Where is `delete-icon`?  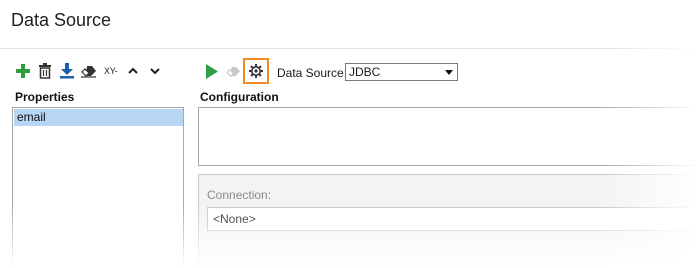 delete-icon is located at coordinates (45, 71).